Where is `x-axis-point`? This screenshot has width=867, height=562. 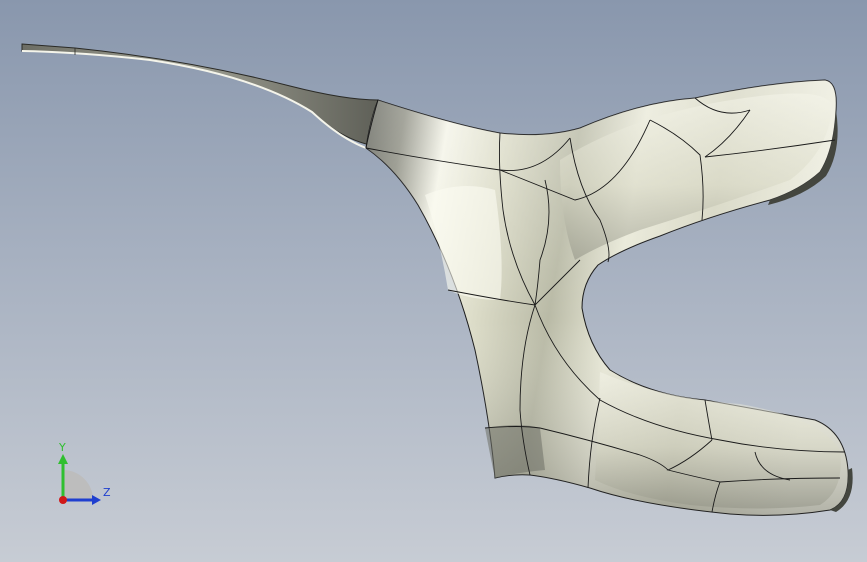 x-axis-point is located at coordinates (63, 500).